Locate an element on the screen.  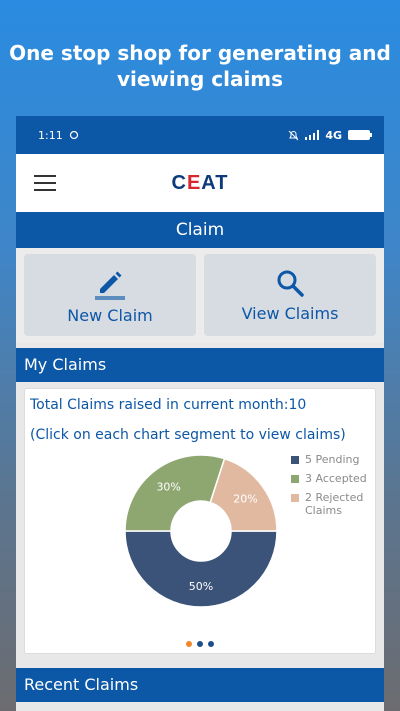
chart-legend: 5 Pending 3 Accepted 2 Rejected Claims is located at coordinates (336, 488).